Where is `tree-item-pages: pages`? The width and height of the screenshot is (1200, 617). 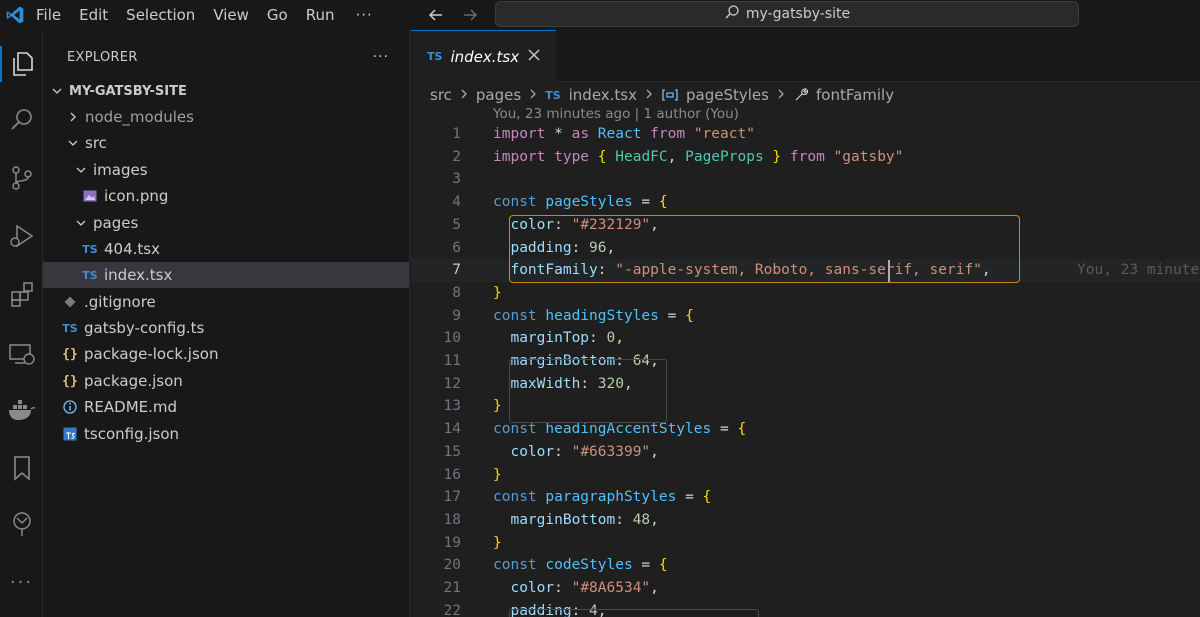
tree-item-pages: pages is located at coordinates (226, 223).